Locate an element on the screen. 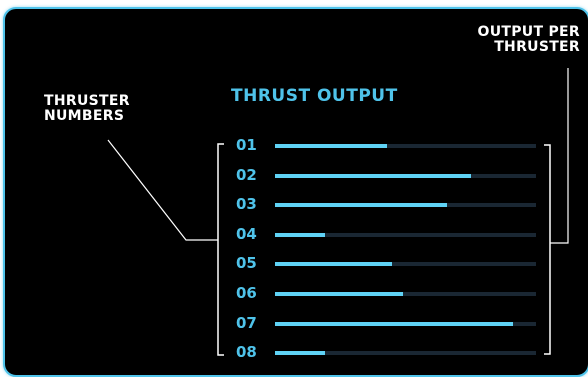 Image resolution: width=588 pixels, height=377 pixels. thruster-numbers-callout: THRUSTER NUMBERS is located at coordinates (87, 109).